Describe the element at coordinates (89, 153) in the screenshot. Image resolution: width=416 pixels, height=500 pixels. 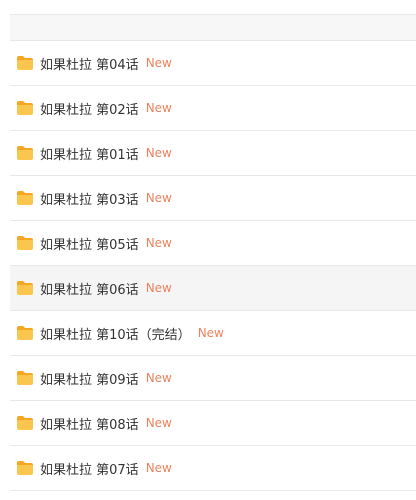
I see `folder-name: 如果杜拉 第01话` at that location.